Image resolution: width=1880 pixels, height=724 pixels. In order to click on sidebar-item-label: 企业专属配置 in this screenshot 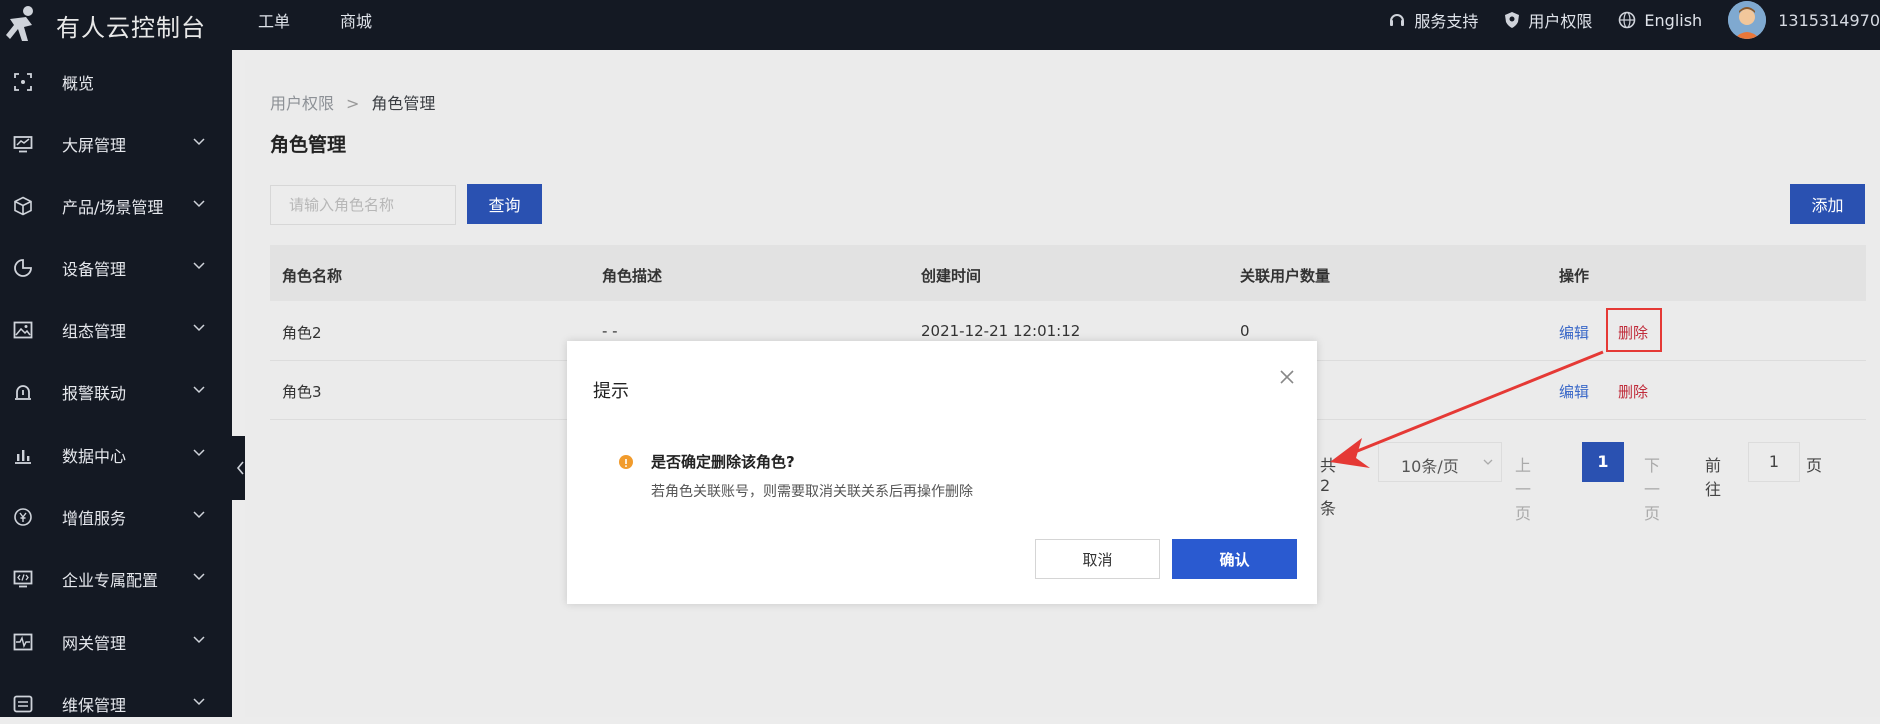, I will do `click(110, 580)`.